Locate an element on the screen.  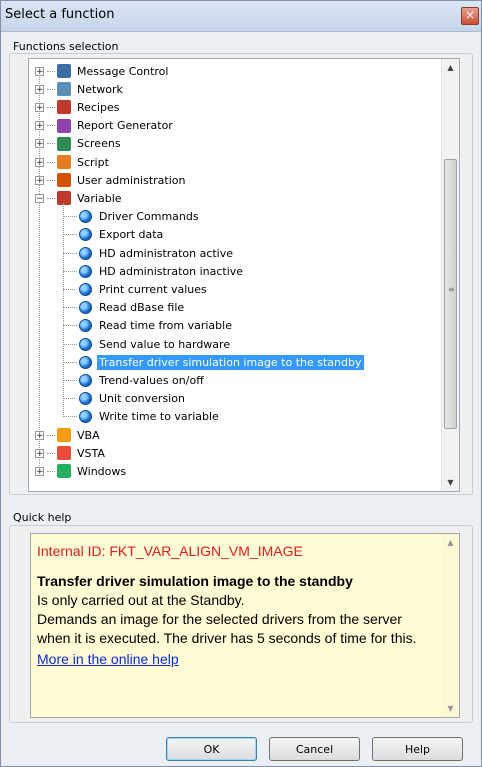
collapse-icon: − is located at coordinates (39, 198).